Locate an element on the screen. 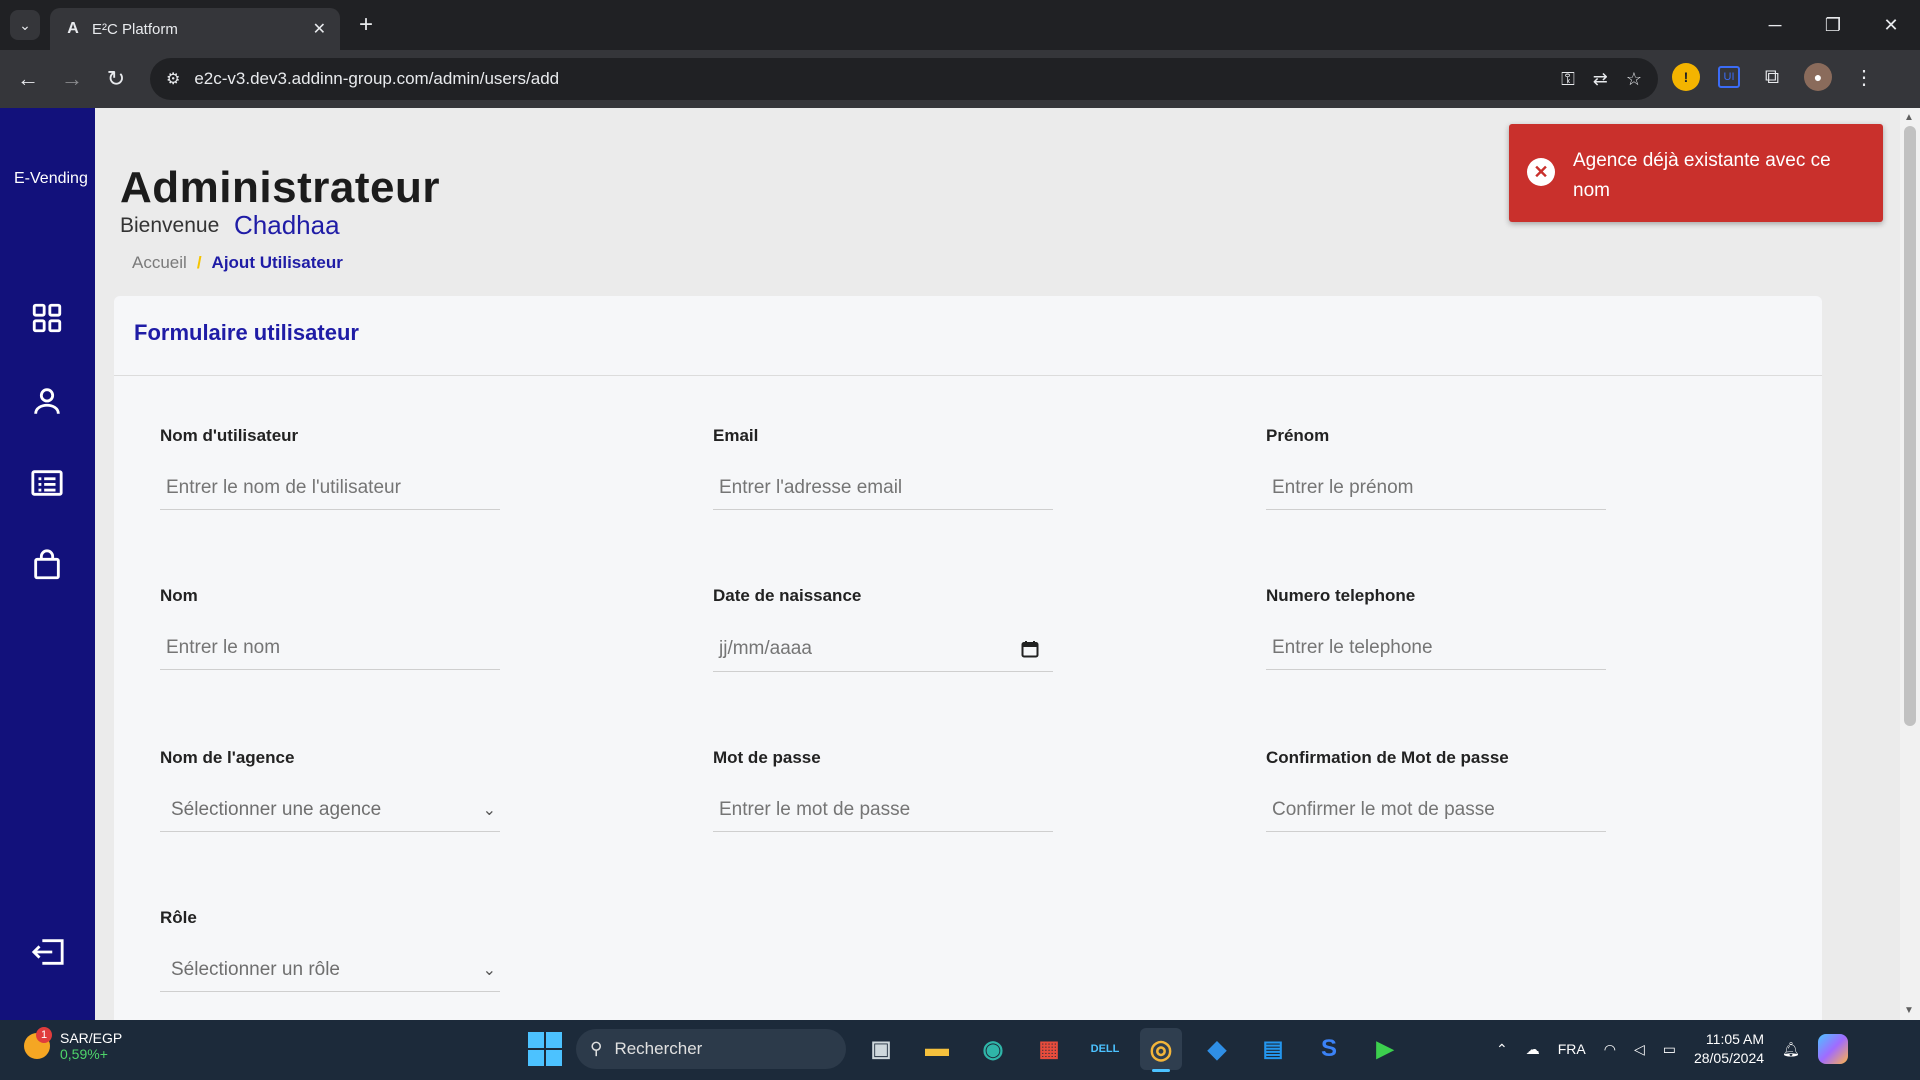 Image resolution: width=1920 pixels, height=1080 pixels. close-tab-icon: ✕ is located at coordinates (319, 29).